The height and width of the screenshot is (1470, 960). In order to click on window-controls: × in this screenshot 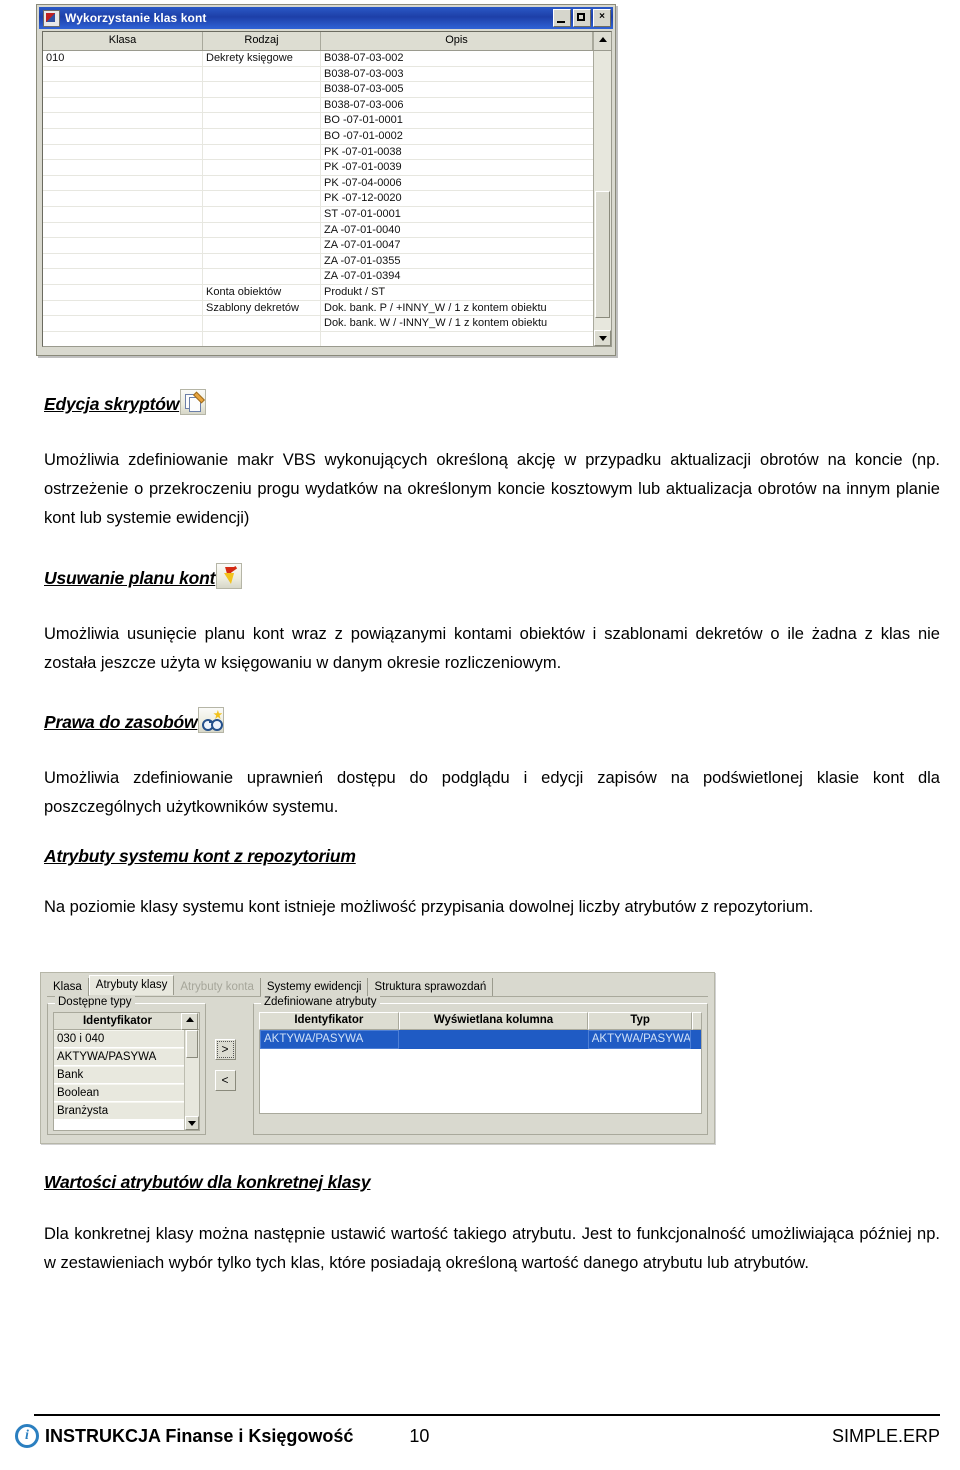, I will do `click(582, 18)`.